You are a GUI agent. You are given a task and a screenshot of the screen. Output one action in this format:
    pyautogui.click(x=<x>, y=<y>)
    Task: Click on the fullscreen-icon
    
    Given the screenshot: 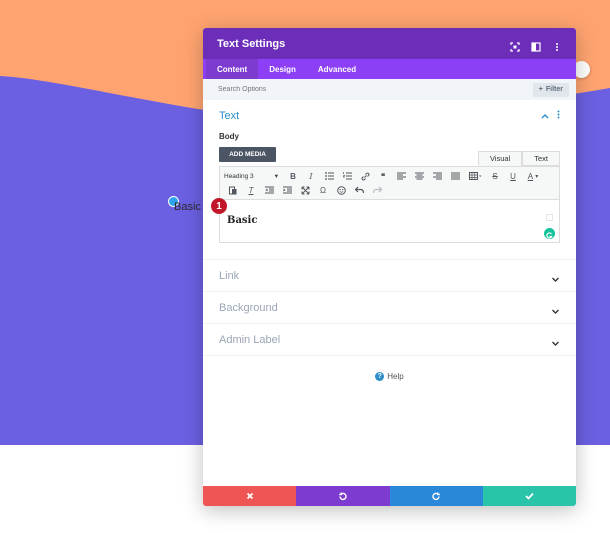 What is the action you would take?
    pyautogui.click(x=515, y=45)
    